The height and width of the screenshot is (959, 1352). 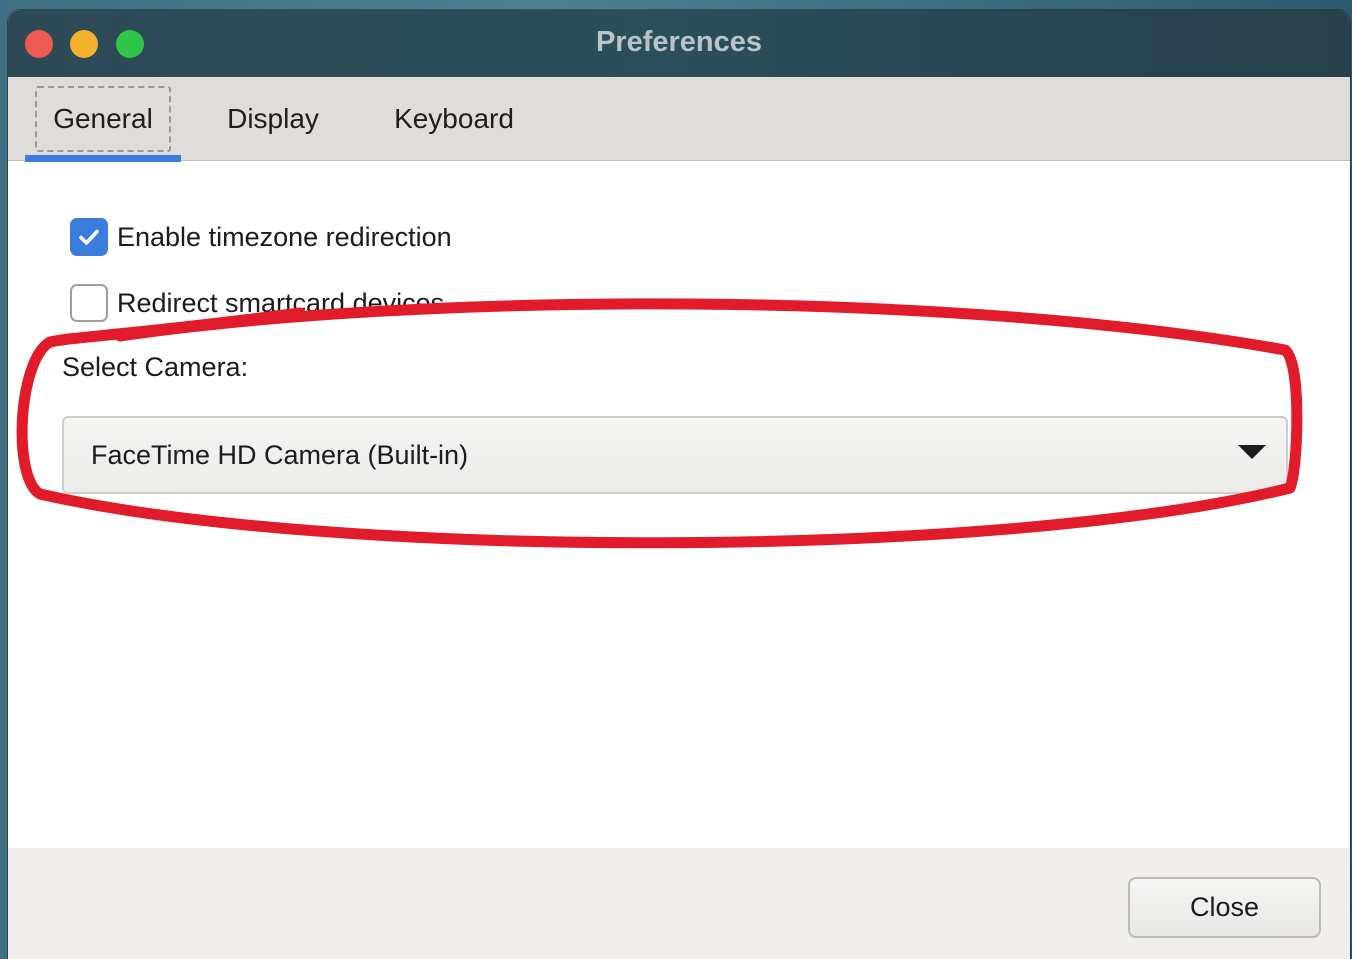 I want to click on select-camera-label: Select Camera:, so click(x=155, y=367).